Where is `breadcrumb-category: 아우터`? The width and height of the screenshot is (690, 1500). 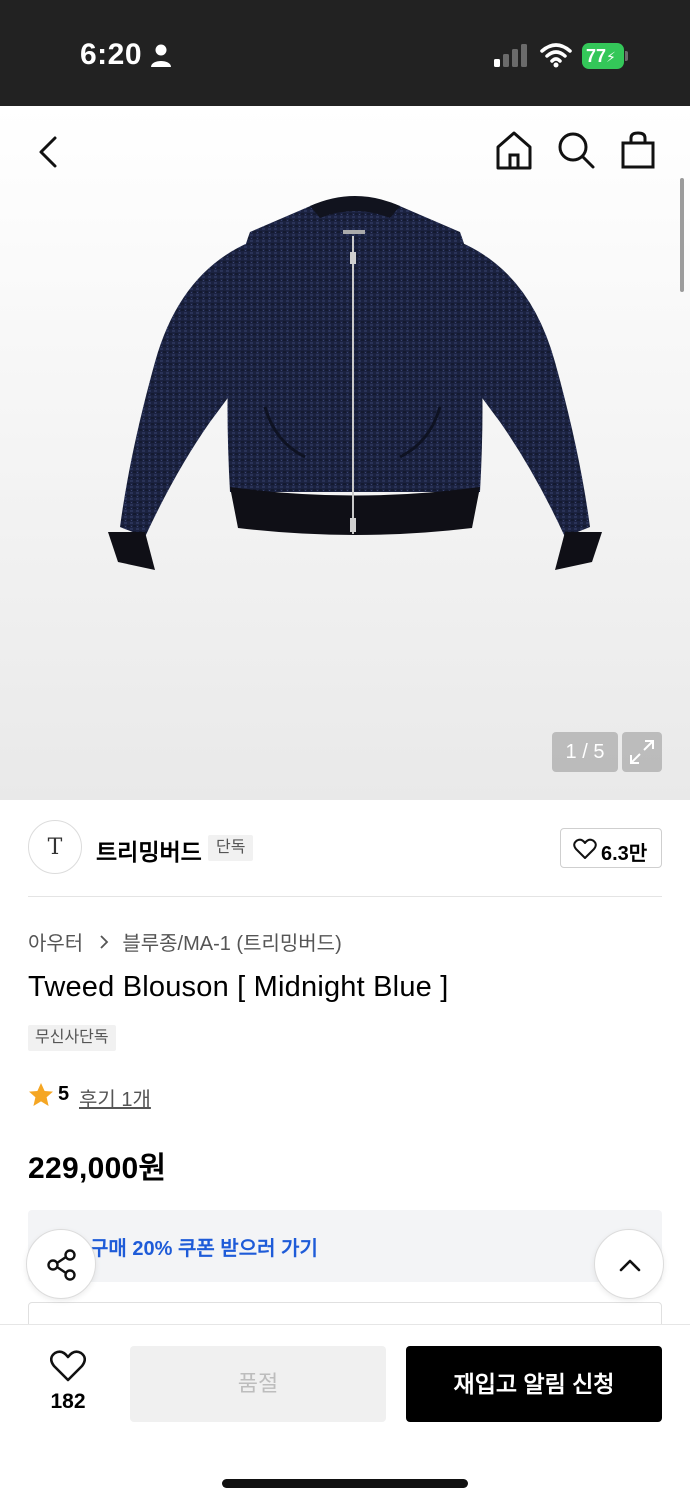 breadcrumb-category: 아우터 is located at coordinates (55, 944).